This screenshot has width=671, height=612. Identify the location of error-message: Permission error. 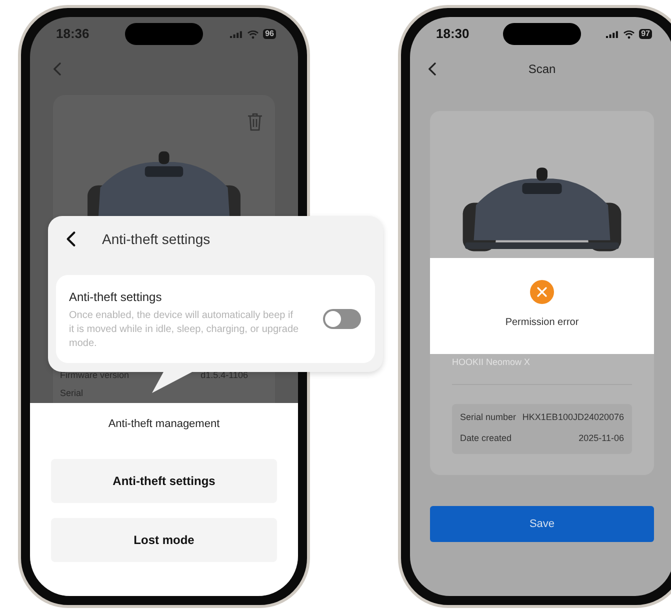
(542, 323).